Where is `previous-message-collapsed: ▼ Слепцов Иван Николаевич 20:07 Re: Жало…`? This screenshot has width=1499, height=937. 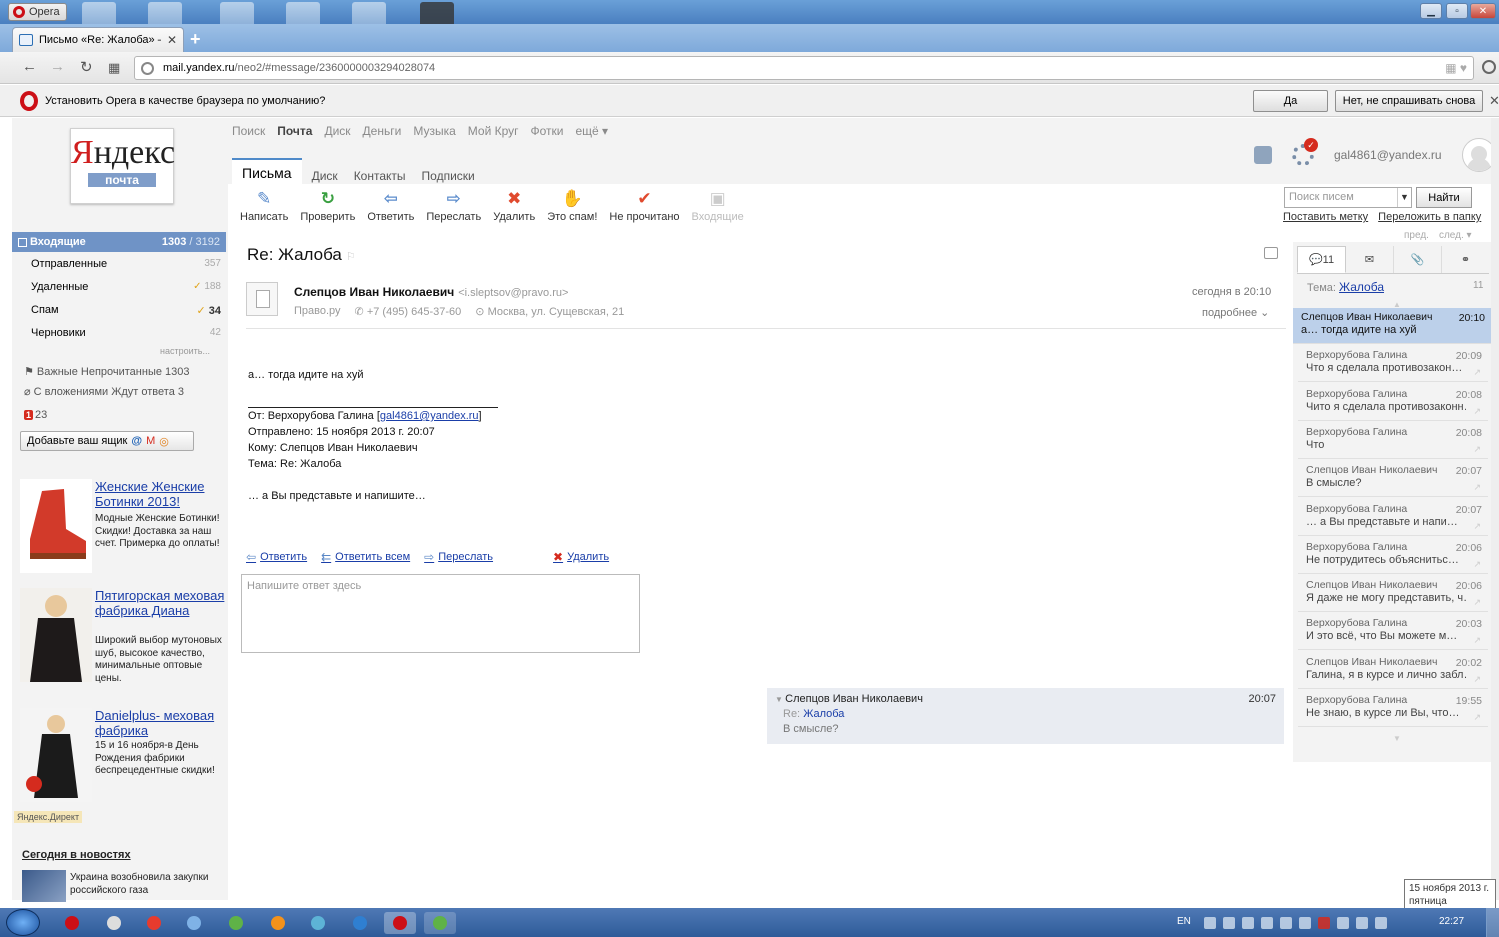 previous-message-collapsed: ▼ Слепцов Иван Николаевич 20:07 Re: Жало… is located at coordinates (1025, 716).